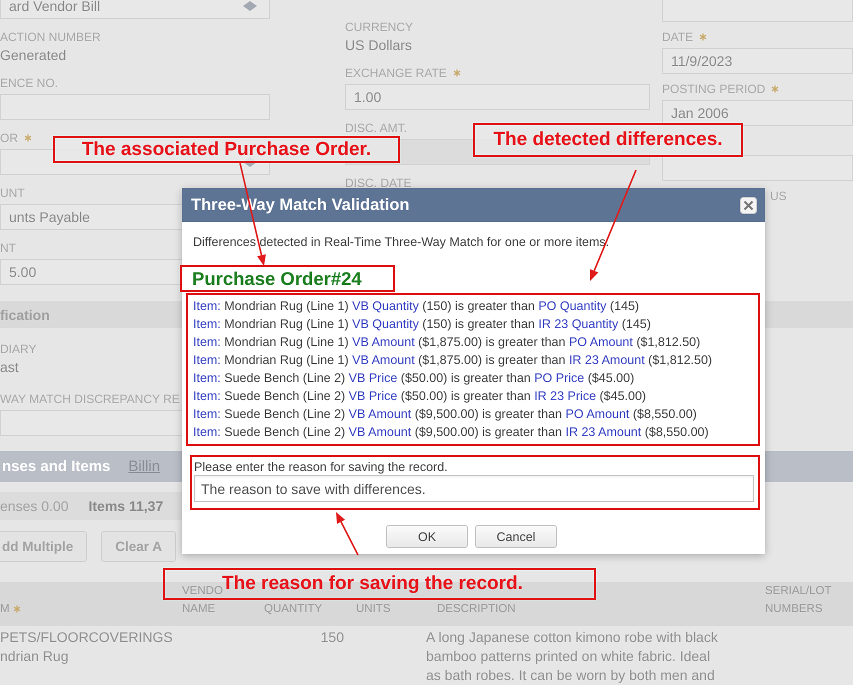 This screenshot has height=685, width=853. What do you see at coordinates (608, 140) in the screenshot?
I see `callout-tooltip: The detected differences.` at bounding box center [608, 140].